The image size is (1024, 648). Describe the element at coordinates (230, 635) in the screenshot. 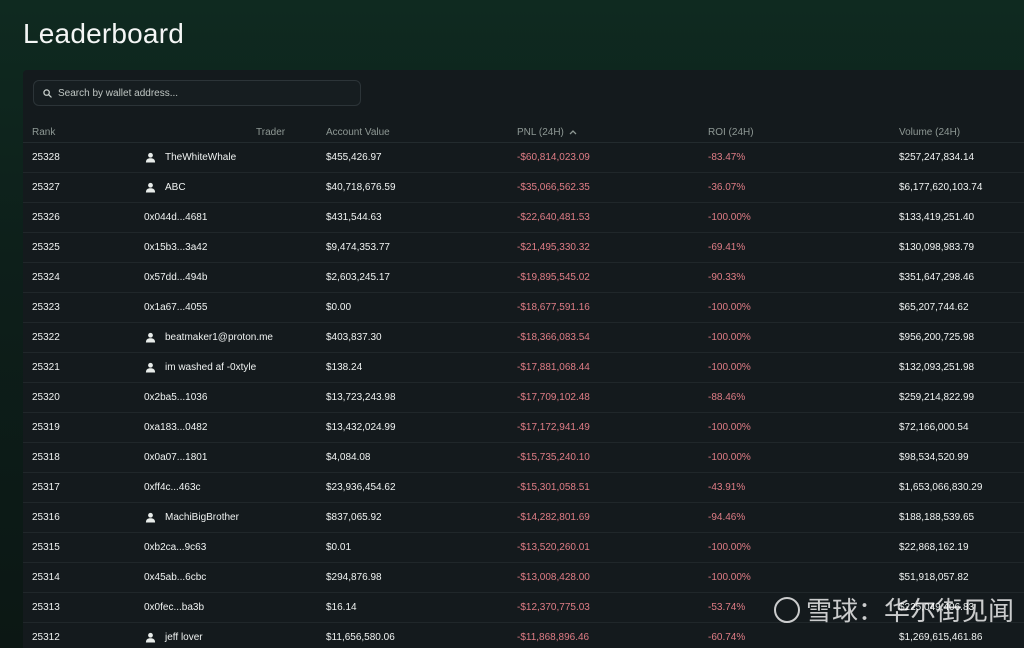

I see `trader-cell: jeff lover` at that location.